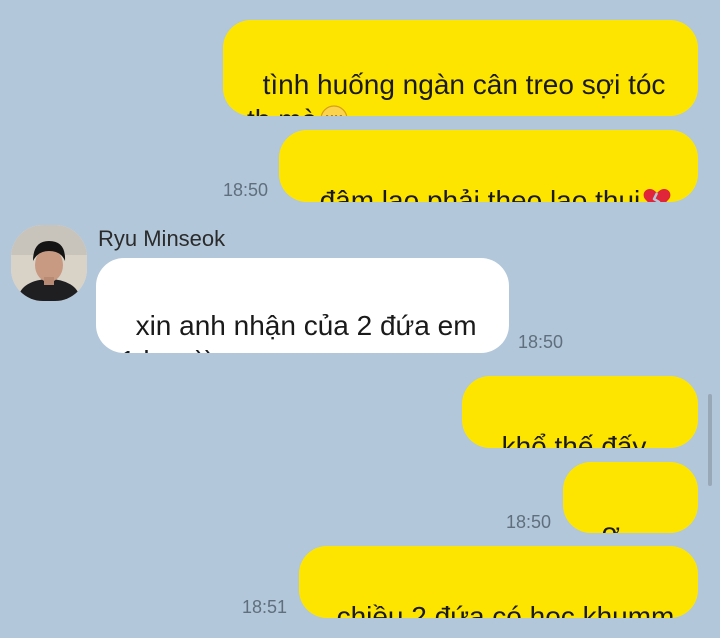 The width and height of the screenshot is (720, 638). Describe the element at coordinates (162, 238) in the screenshot. I see `sender-name: Ryu Minseok` at that location.